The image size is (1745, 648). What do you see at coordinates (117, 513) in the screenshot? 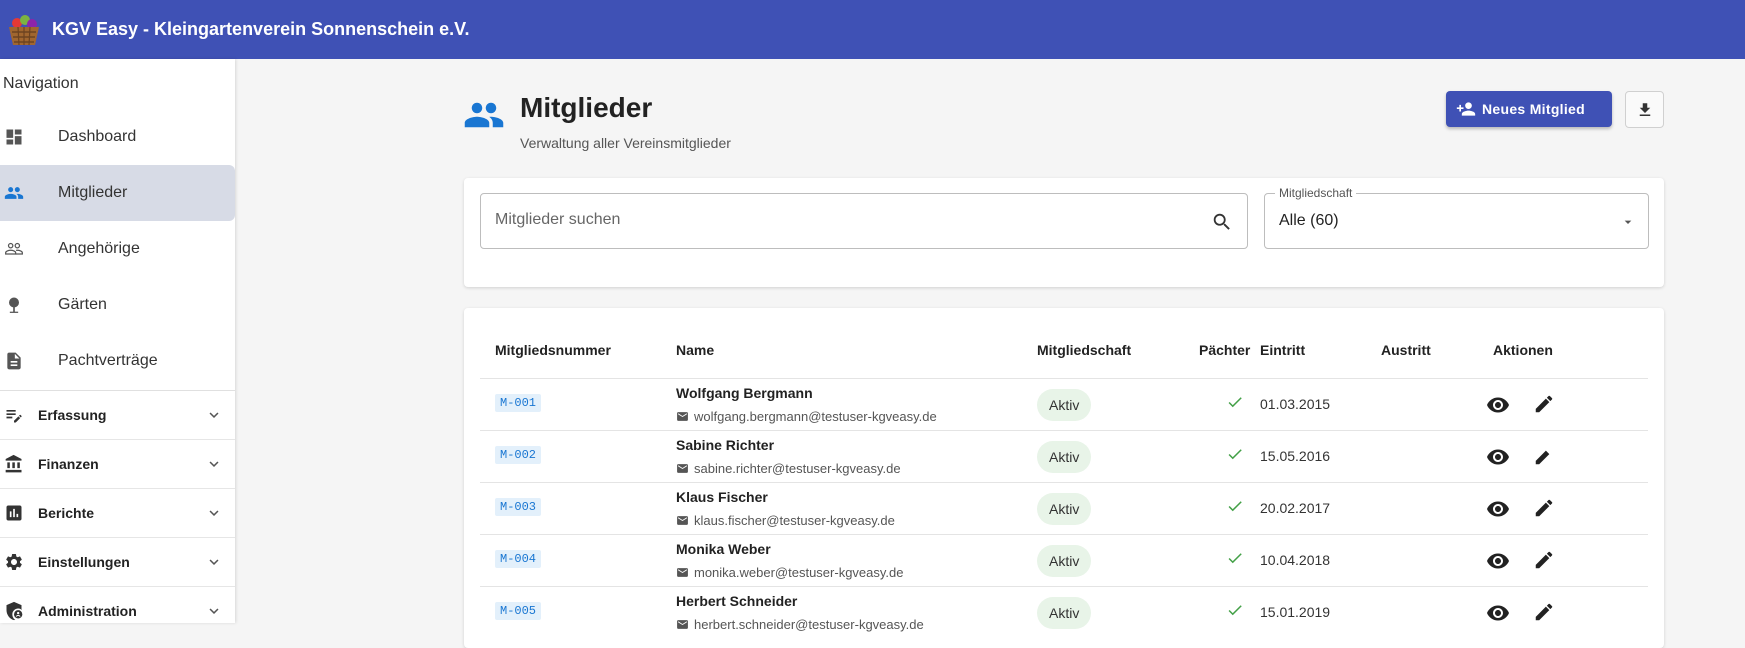
I see `sidebar-group-berichte: Berichte` at bounding box center [117, 513].